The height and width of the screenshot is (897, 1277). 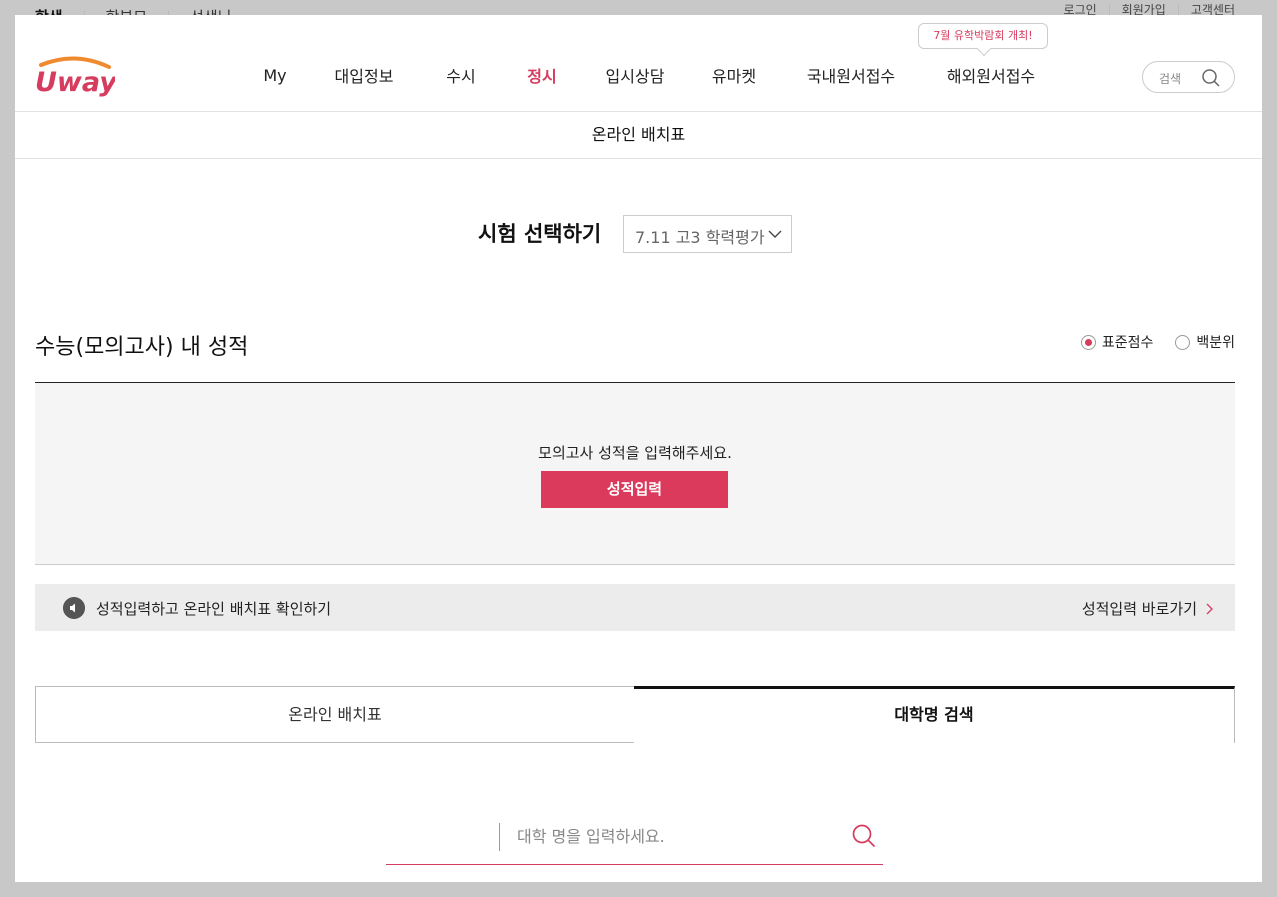 What do you see at coordinates (1088, 342) in the screenshot?
I see `radio-standard` at bounding box center [1088, 342].